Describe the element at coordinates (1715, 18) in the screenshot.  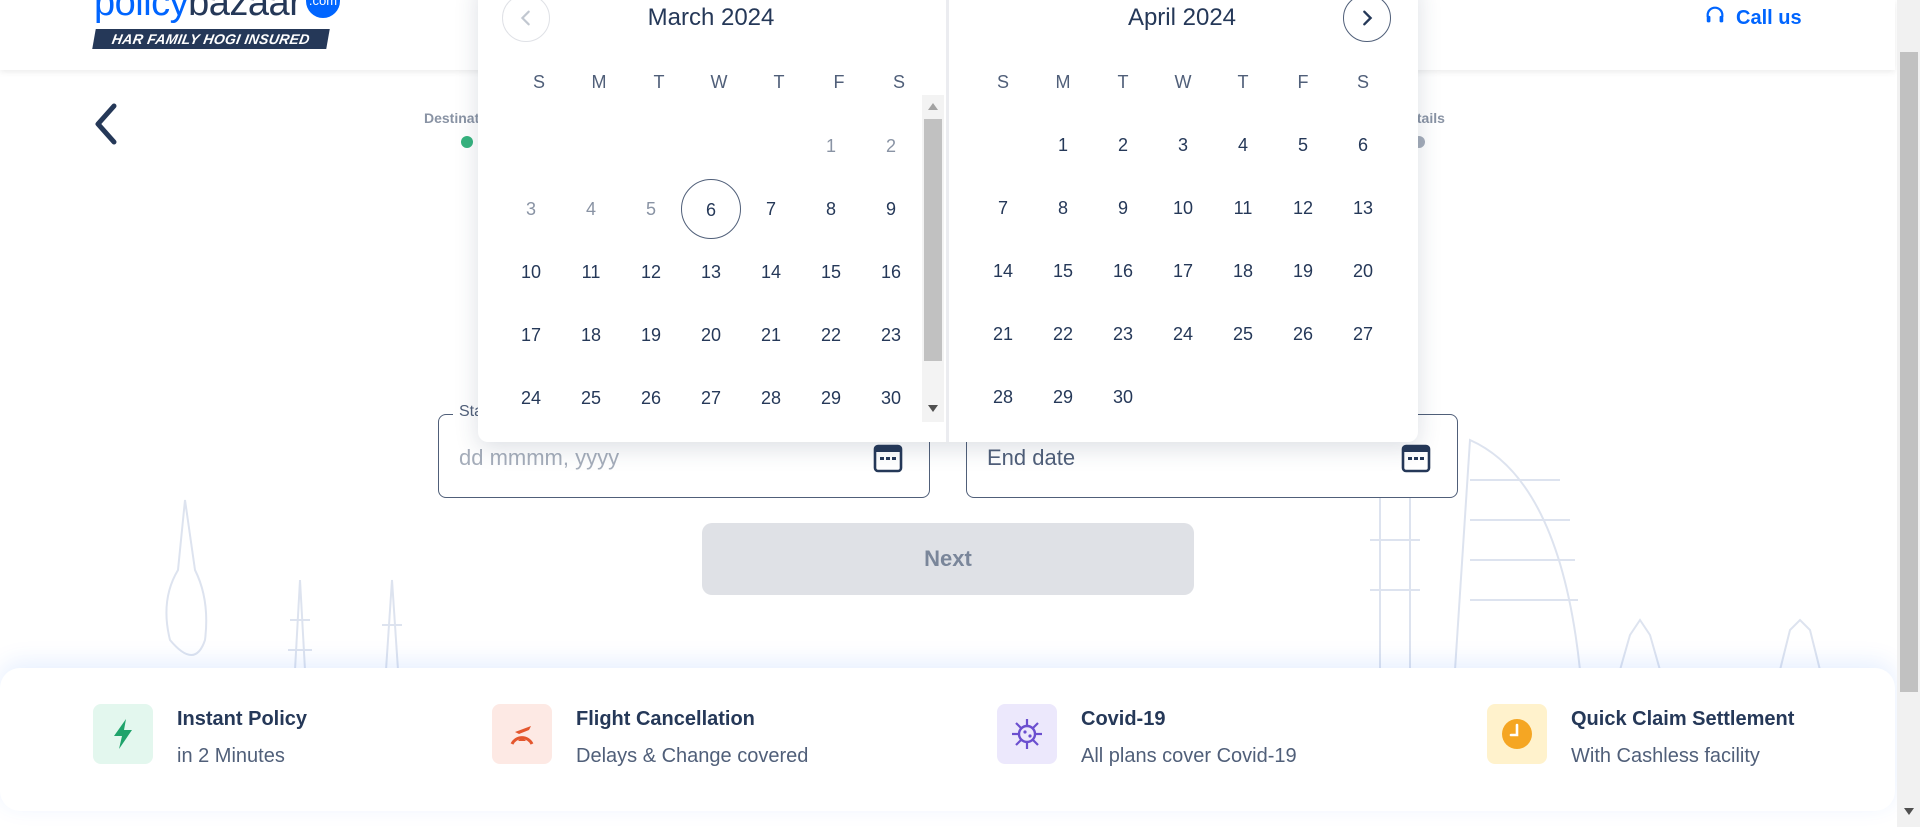
I see `headset-icon` at that location.